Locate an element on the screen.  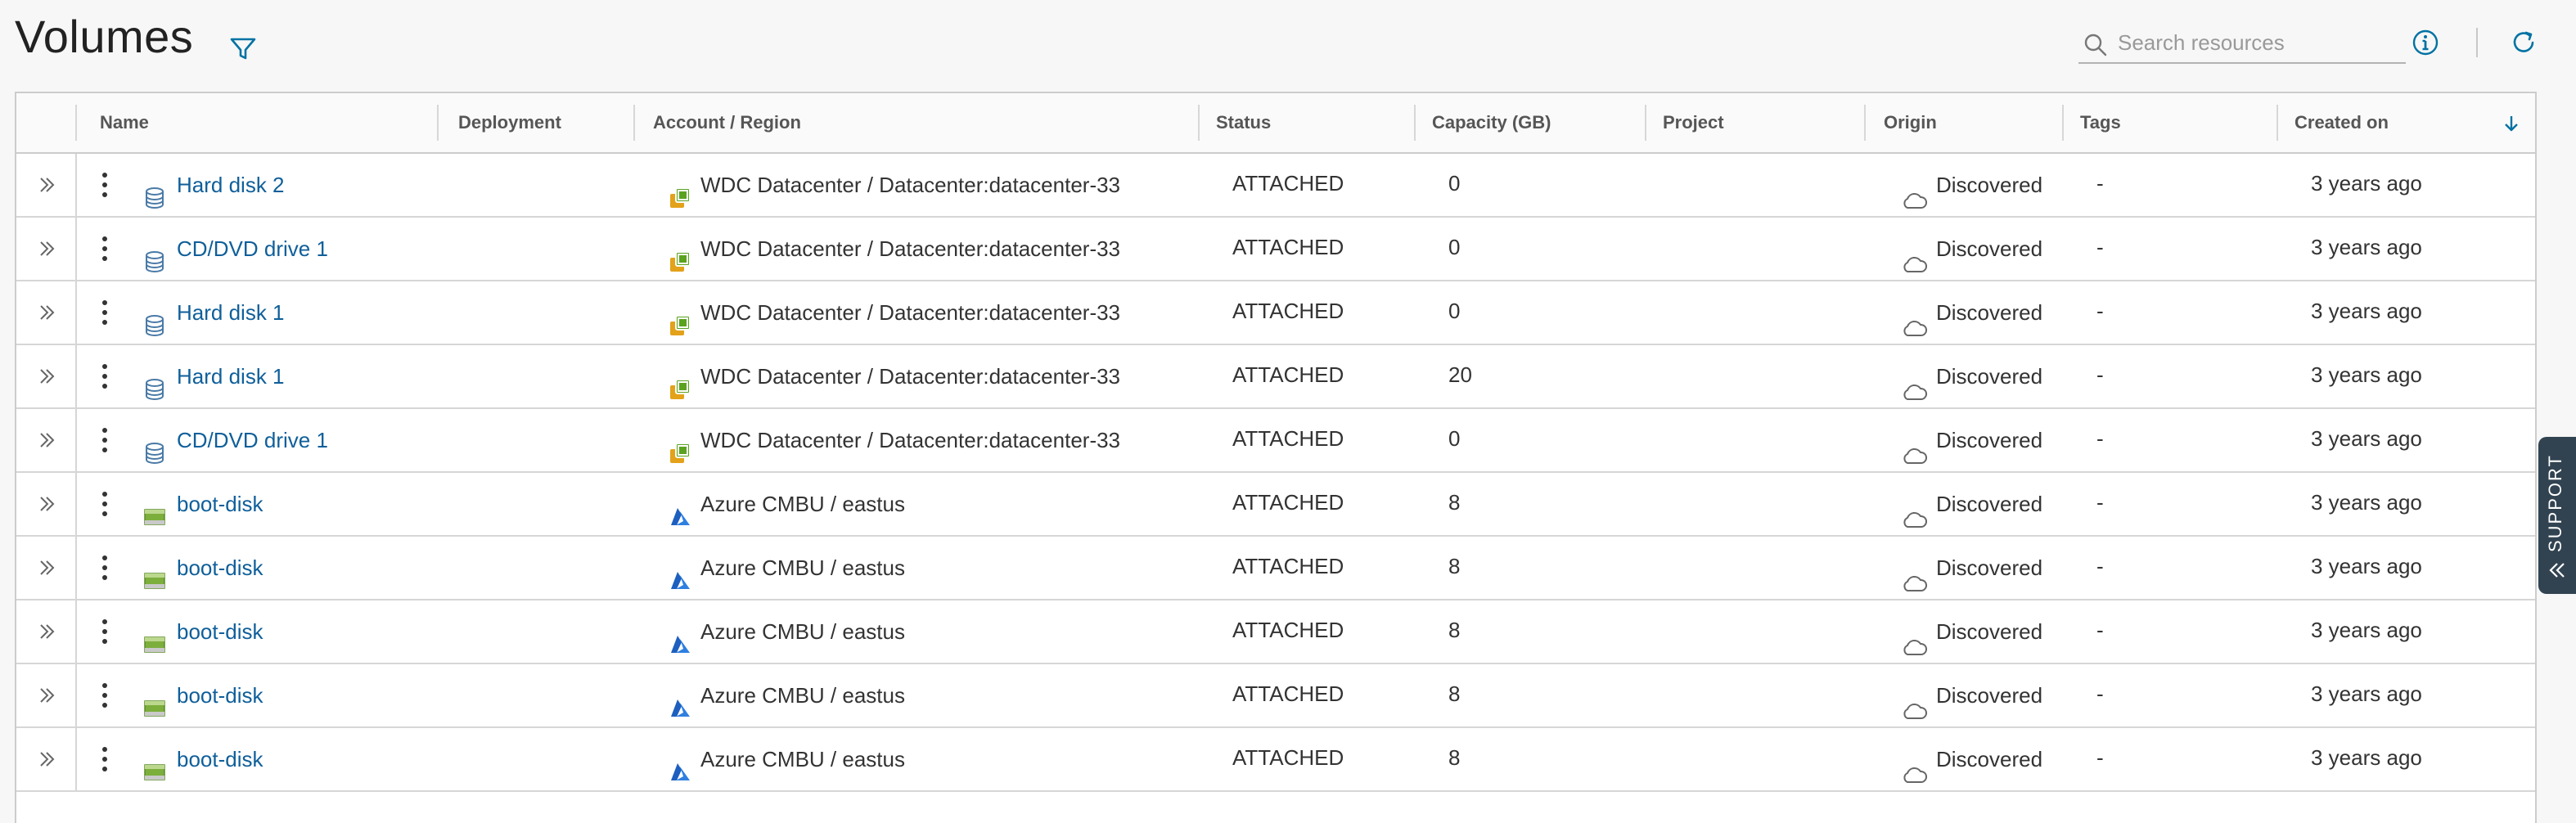
azure-icon is located at coordinates (680, 699).